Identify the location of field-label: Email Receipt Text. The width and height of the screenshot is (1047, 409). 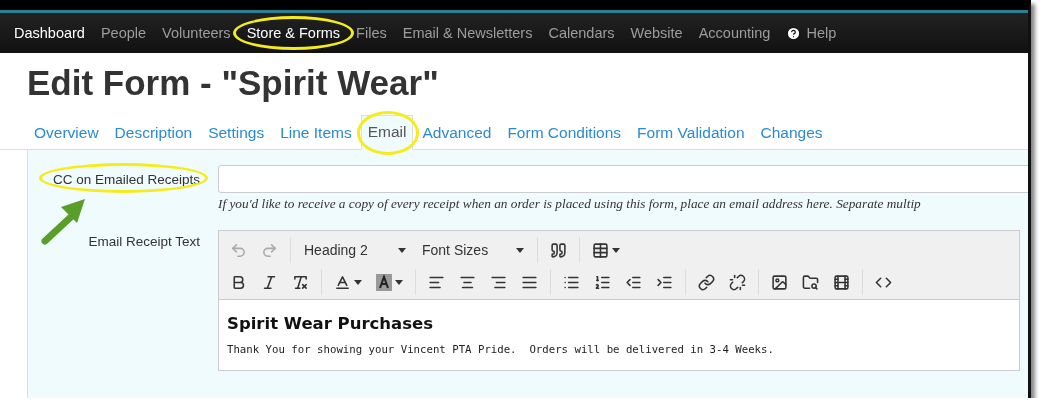
(144, 241).